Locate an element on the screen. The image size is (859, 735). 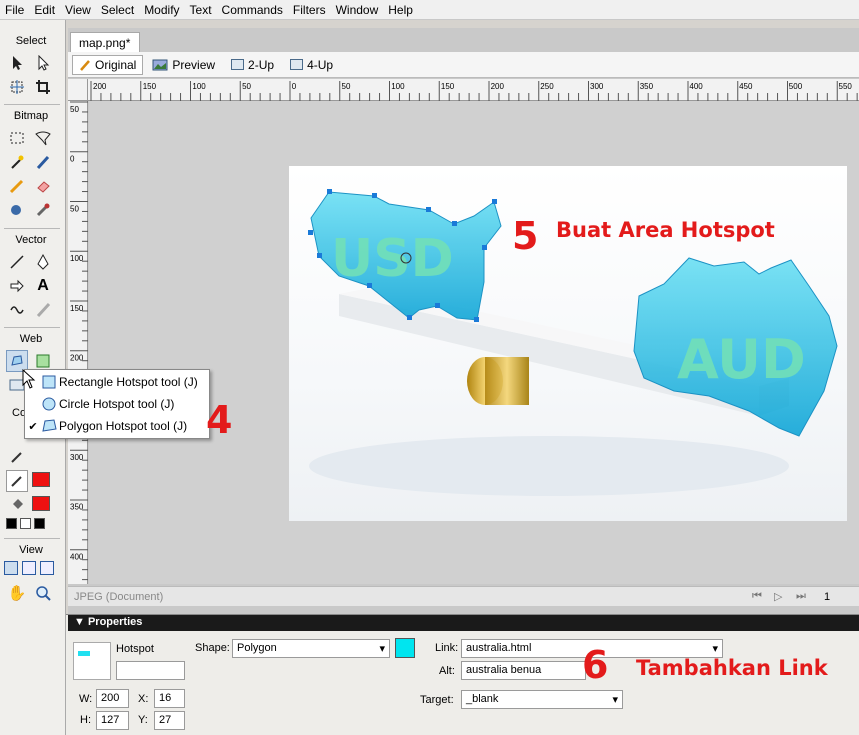
menu-commands: Commands is located at coordinates (252, 10).